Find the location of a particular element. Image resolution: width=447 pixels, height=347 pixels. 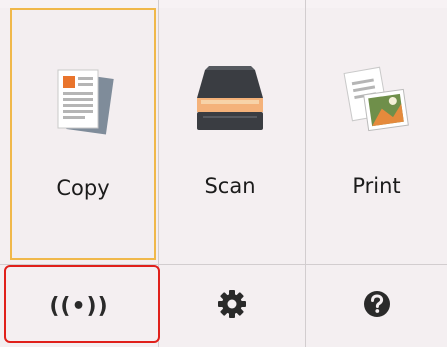

wireless-highlight is located at coordinates (82, 304).